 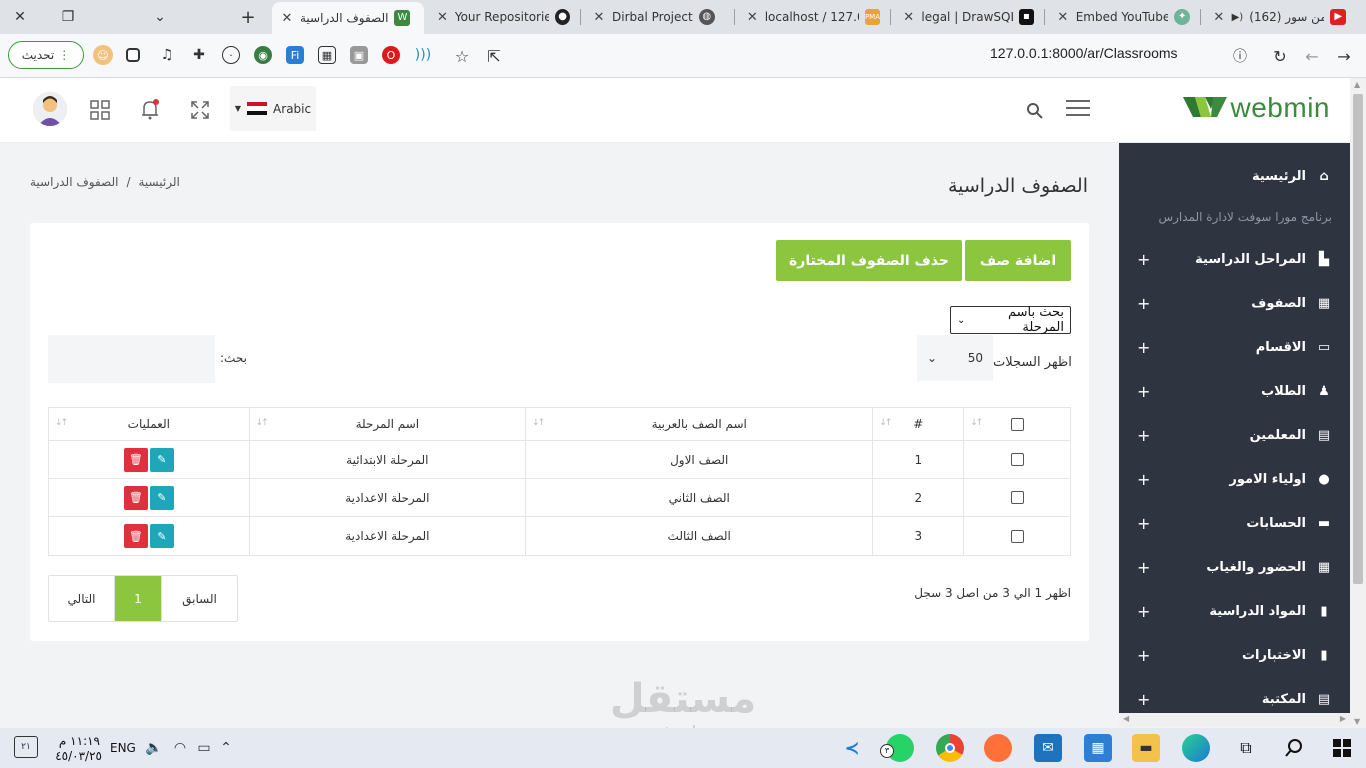 What do you see at coordinates (1234, 435) in the screenshot?
I see `sidebar-item-teachers: ▤ المعلمين +` at bounding box center [1234, 435].